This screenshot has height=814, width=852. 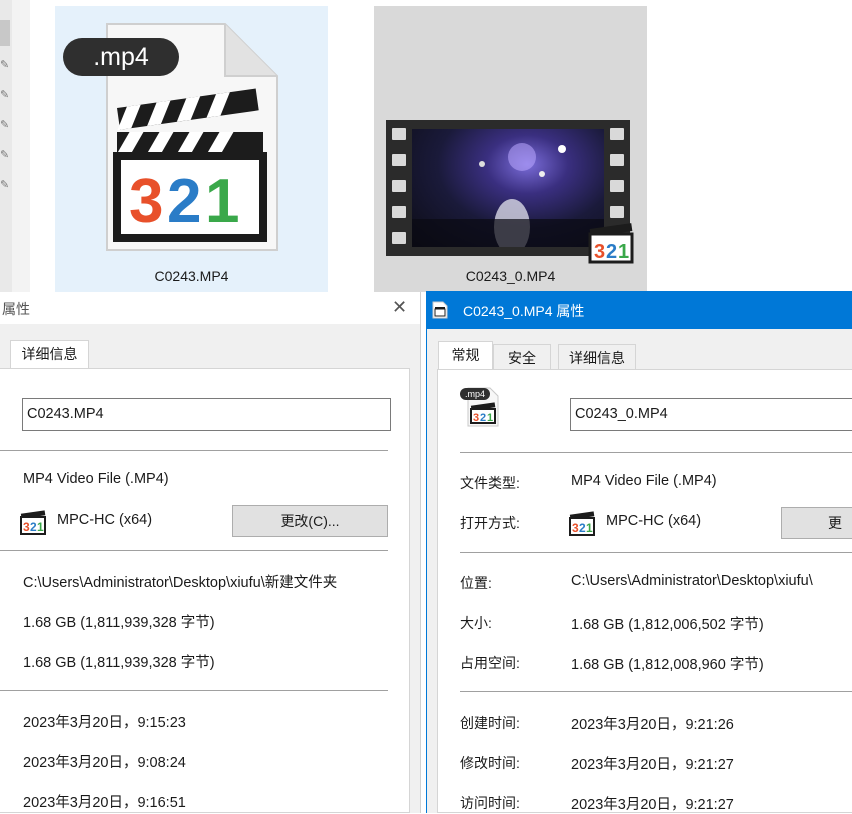 What do you see at coordinates (508, 188) in the screenshot?
I see `video-frame` at bounding box center [508, 188].